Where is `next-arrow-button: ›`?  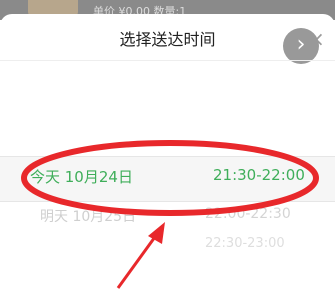 next-arrow-button: › is located at coordinates (301, 46).